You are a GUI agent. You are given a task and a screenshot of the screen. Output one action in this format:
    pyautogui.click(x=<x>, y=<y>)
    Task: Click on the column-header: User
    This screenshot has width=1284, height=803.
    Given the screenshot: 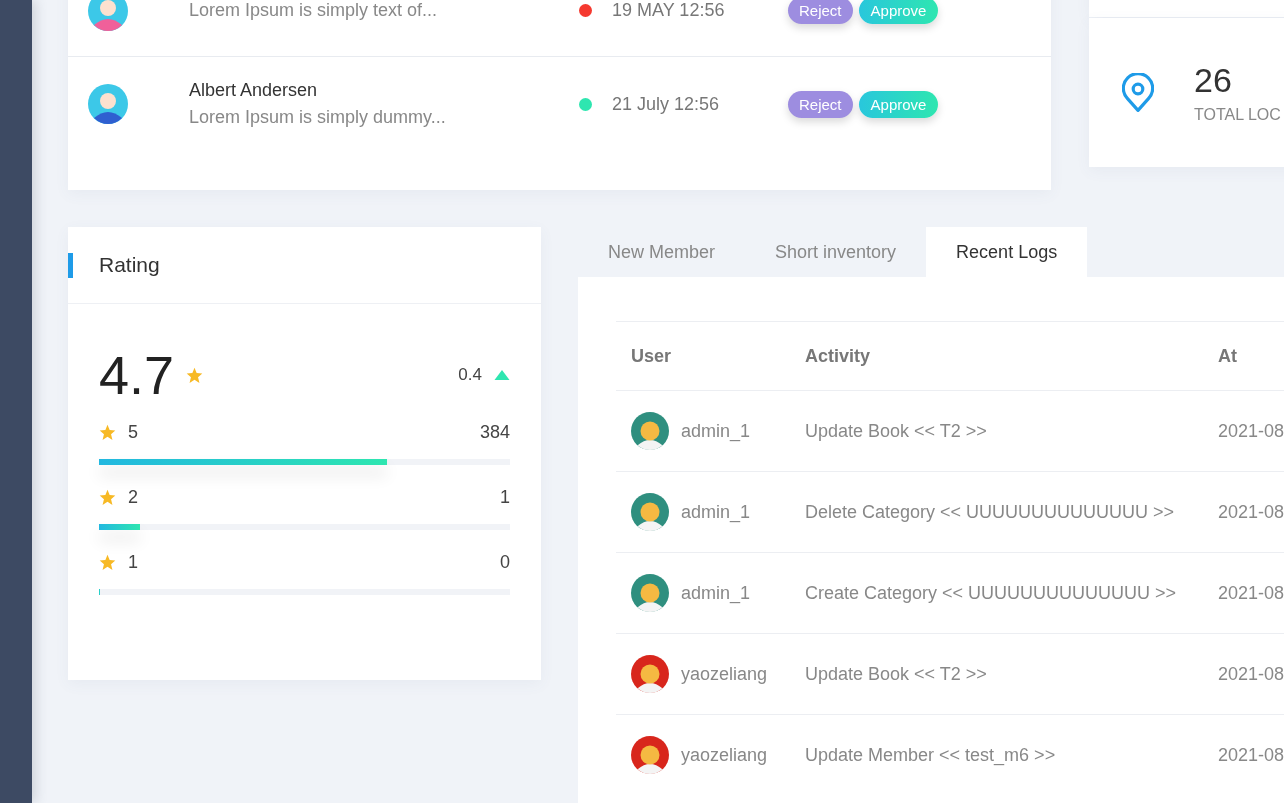 What is the action you would take?
    pyautogui.click(x=651, y=356)
    